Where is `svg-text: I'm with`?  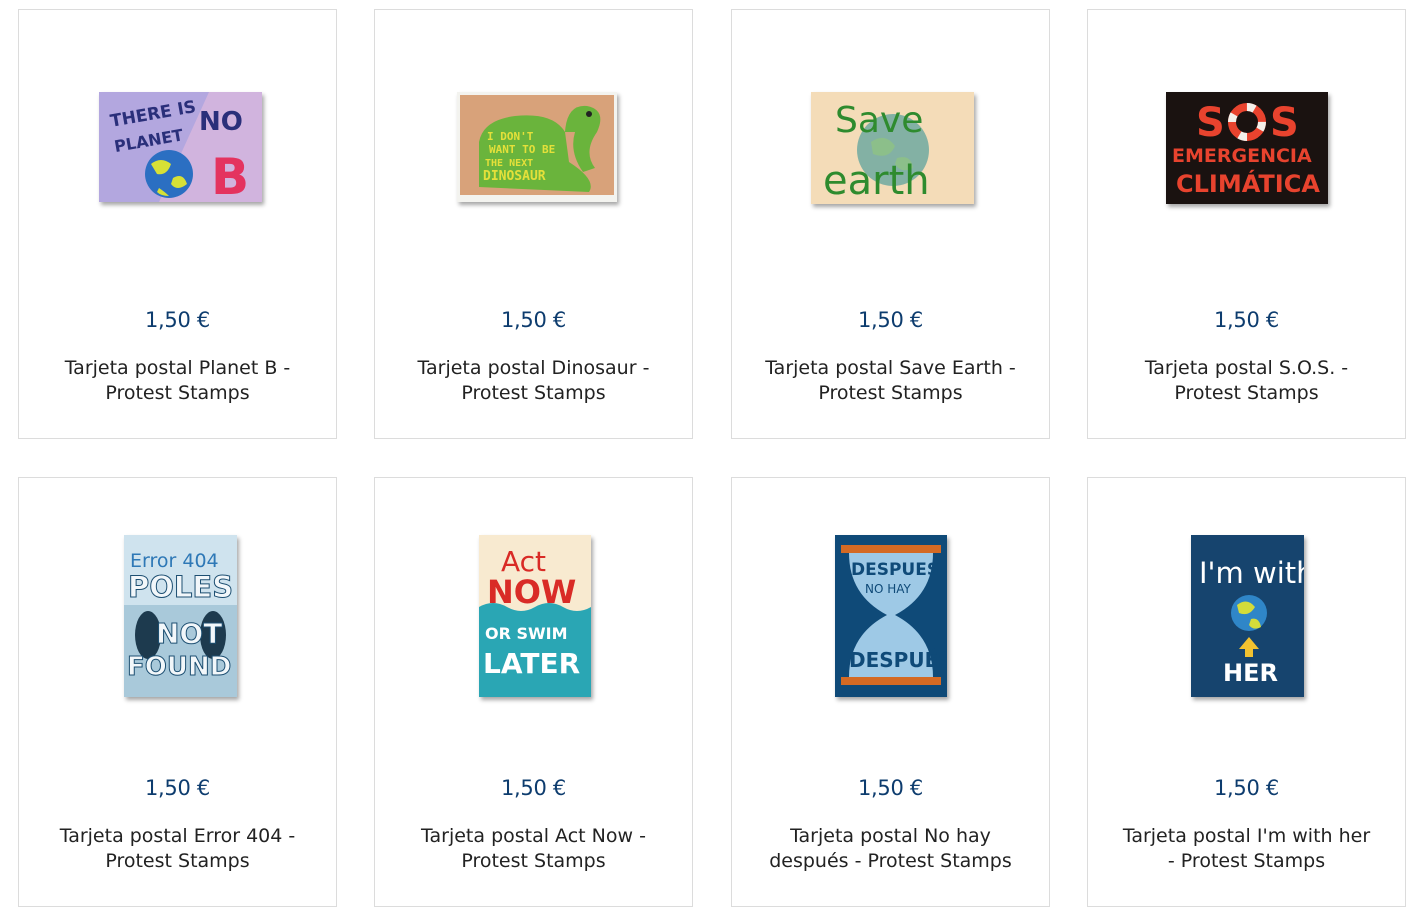
svg-text: I'm with is located at coordinates (1251, 573).